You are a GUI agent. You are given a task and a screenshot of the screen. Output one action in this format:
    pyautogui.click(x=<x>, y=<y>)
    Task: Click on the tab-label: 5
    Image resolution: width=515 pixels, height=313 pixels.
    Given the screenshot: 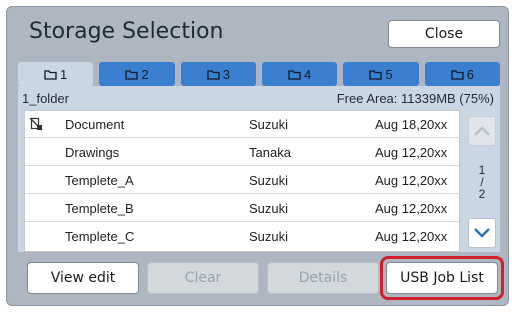 What is the action you would take?
    pyautogui.click(x=389, y=74)
    